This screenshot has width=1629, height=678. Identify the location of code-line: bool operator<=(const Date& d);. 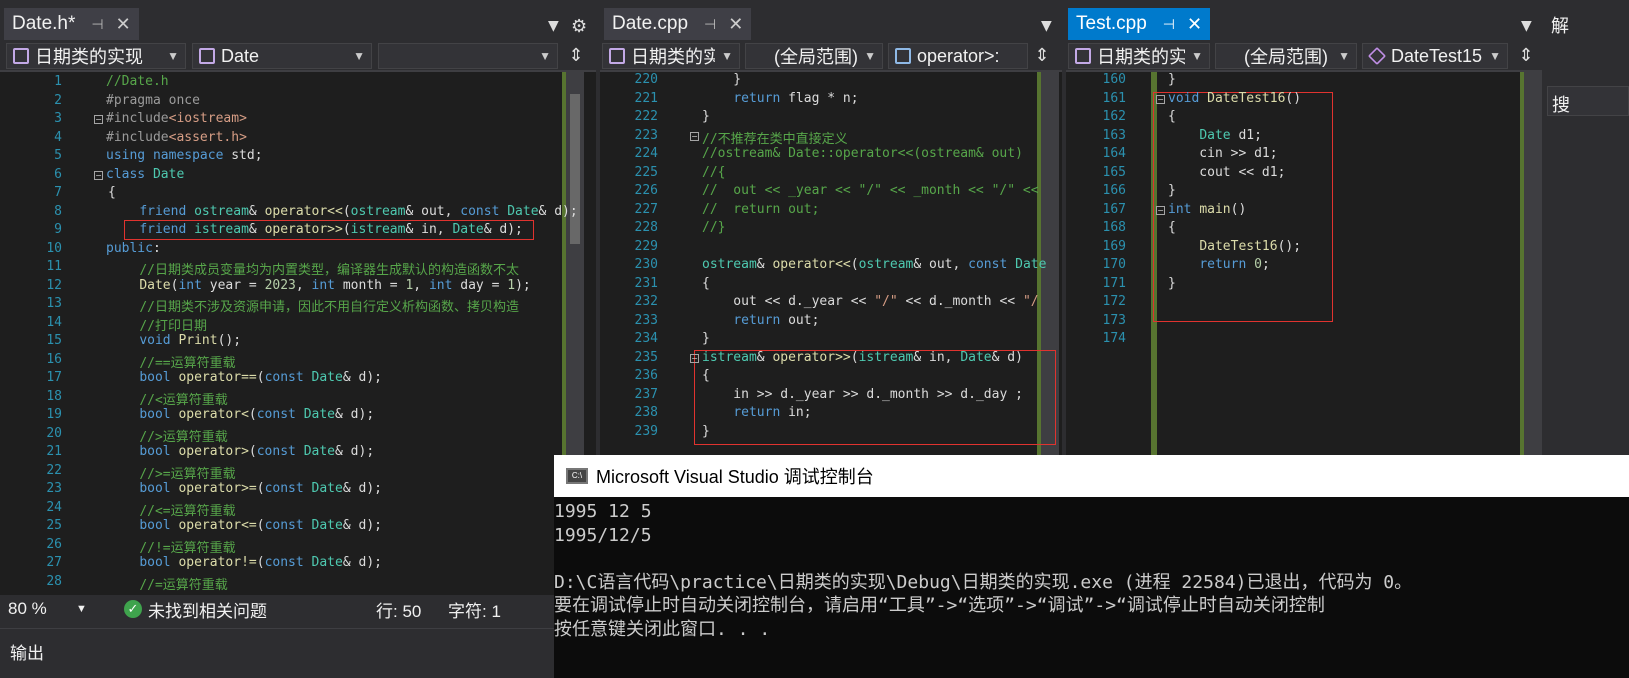
(245, 525).